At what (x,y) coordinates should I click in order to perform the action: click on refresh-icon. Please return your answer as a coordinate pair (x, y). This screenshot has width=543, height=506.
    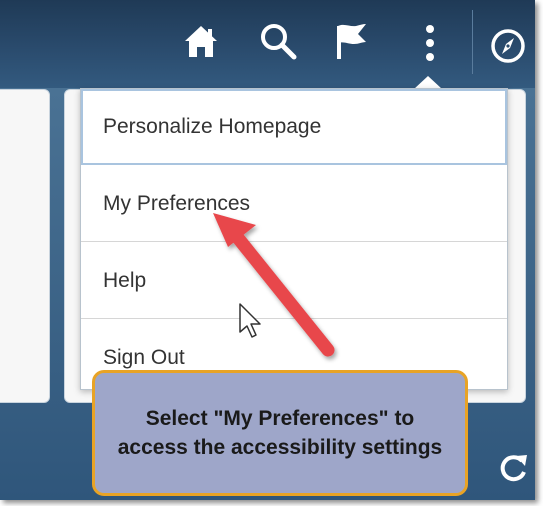
    Looking at the image, I should click on (513, 471).